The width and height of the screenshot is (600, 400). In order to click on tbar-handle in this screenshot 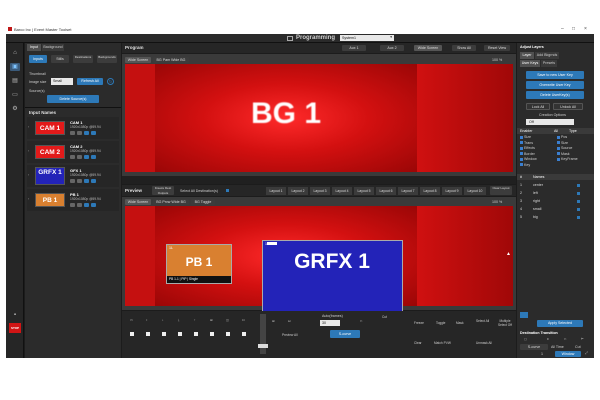, I will do `click(263, 346)`.